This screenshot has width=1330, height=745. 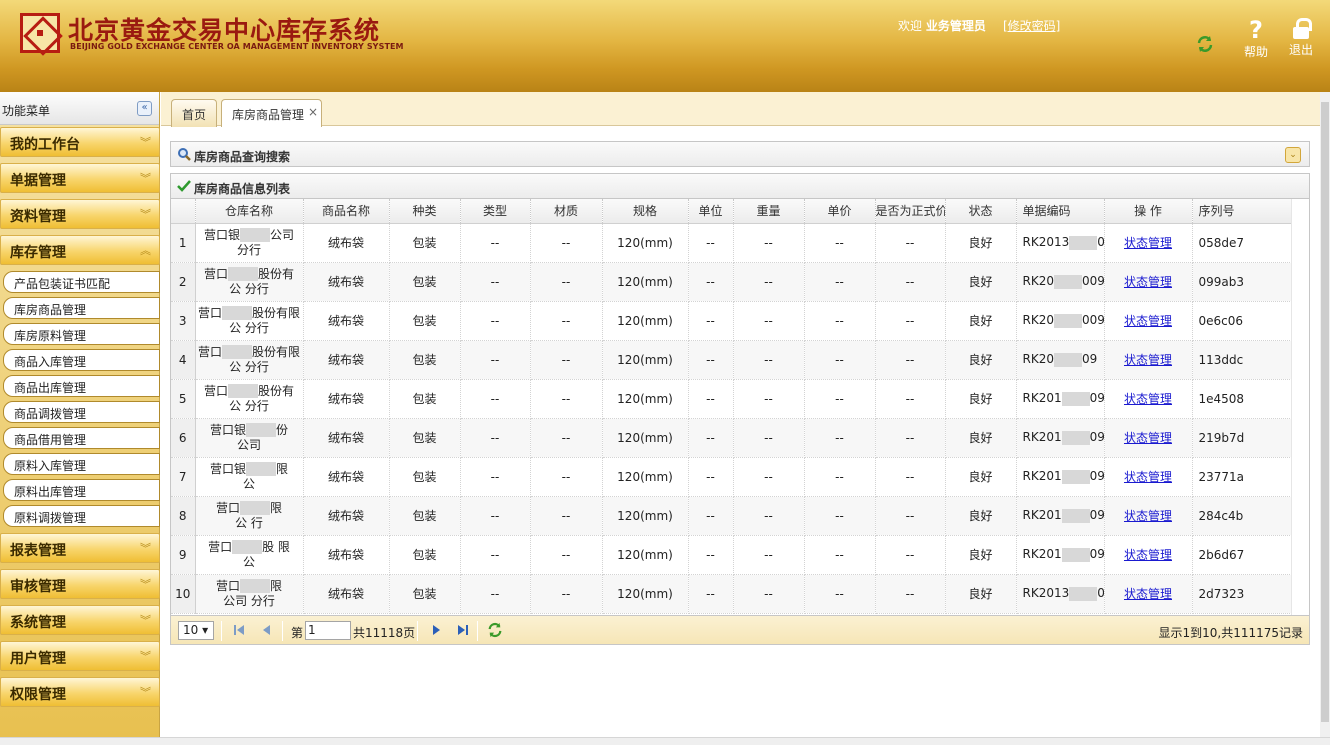 I want to click on submenu-item: 库房商品管理, so click(x=81, y=308).